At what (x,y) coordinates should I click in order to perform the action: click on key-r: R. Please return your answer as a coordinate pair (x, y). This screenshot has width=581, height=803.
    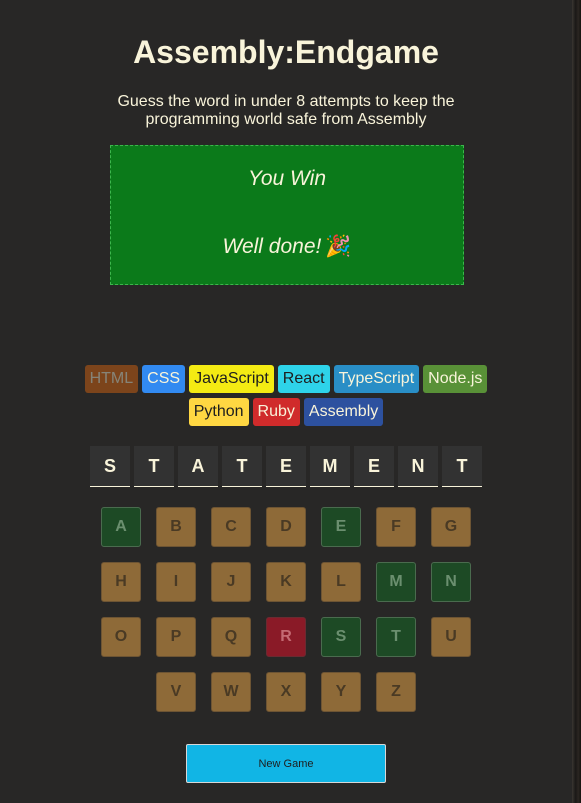
    Looking at the image, I should click on (286, 637).